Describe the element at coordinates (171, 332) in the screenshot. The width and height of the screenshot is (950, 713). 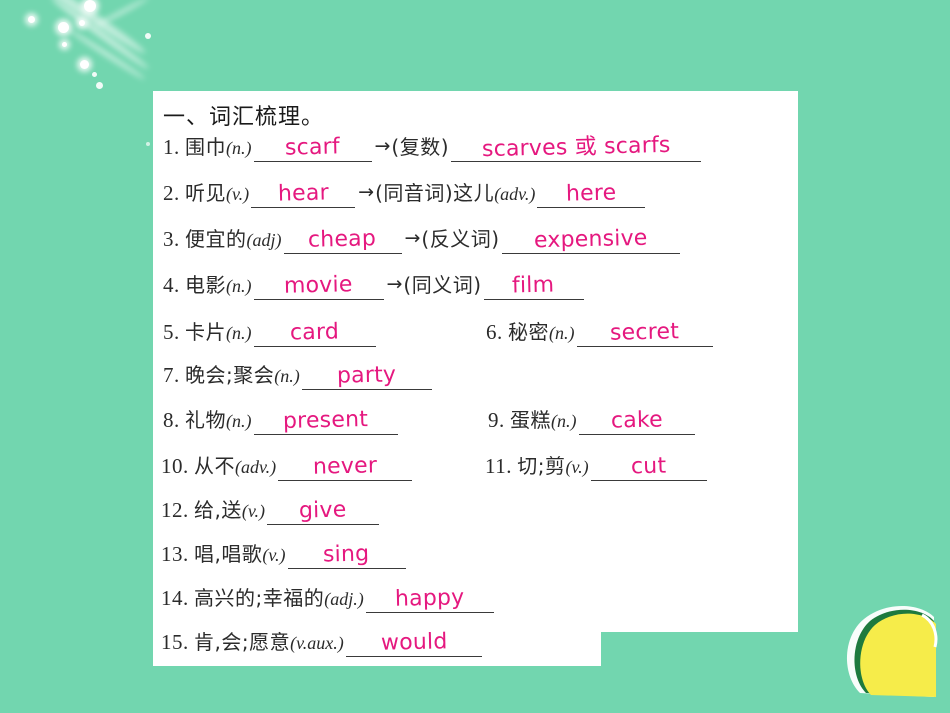
I see `item-number: 5.` at that location.